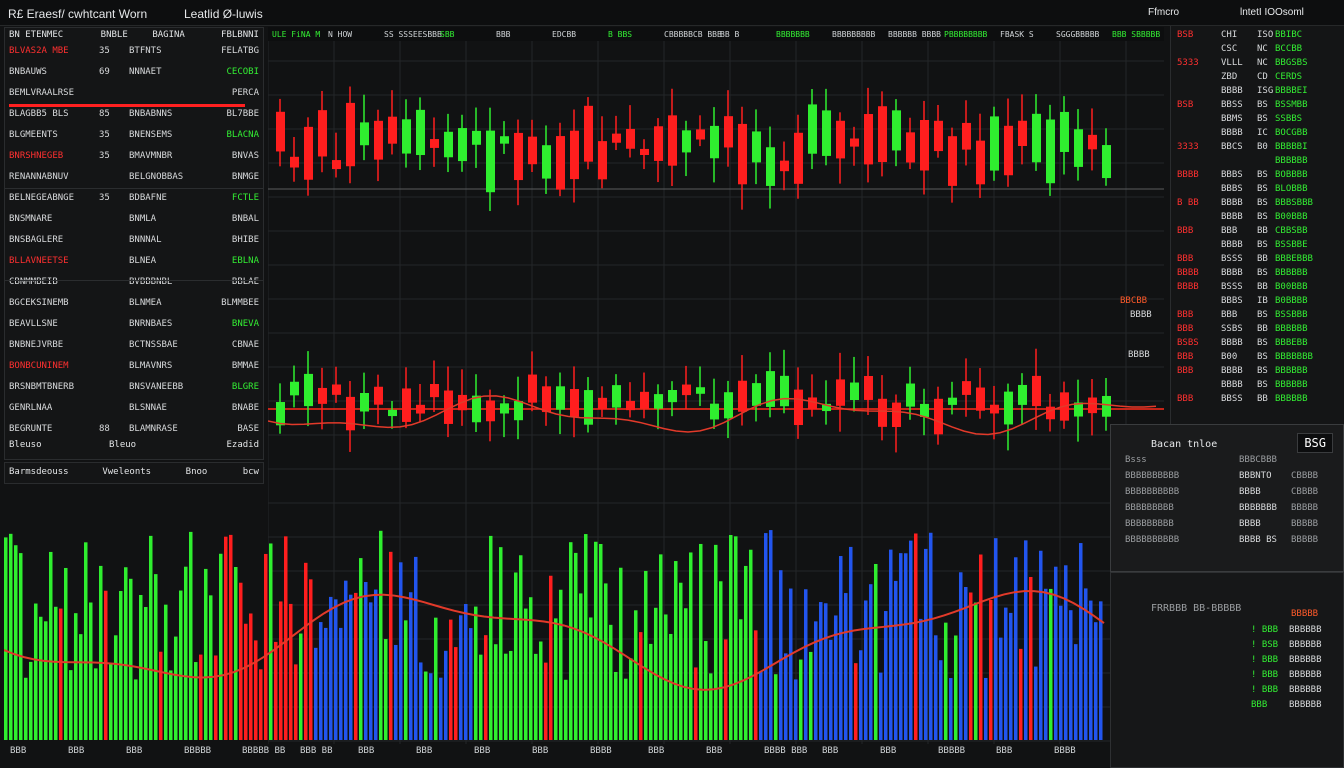  I want to click on watchlist-row: BNBAUWS 69 NNNAET CECOBI, so click(134, 73).